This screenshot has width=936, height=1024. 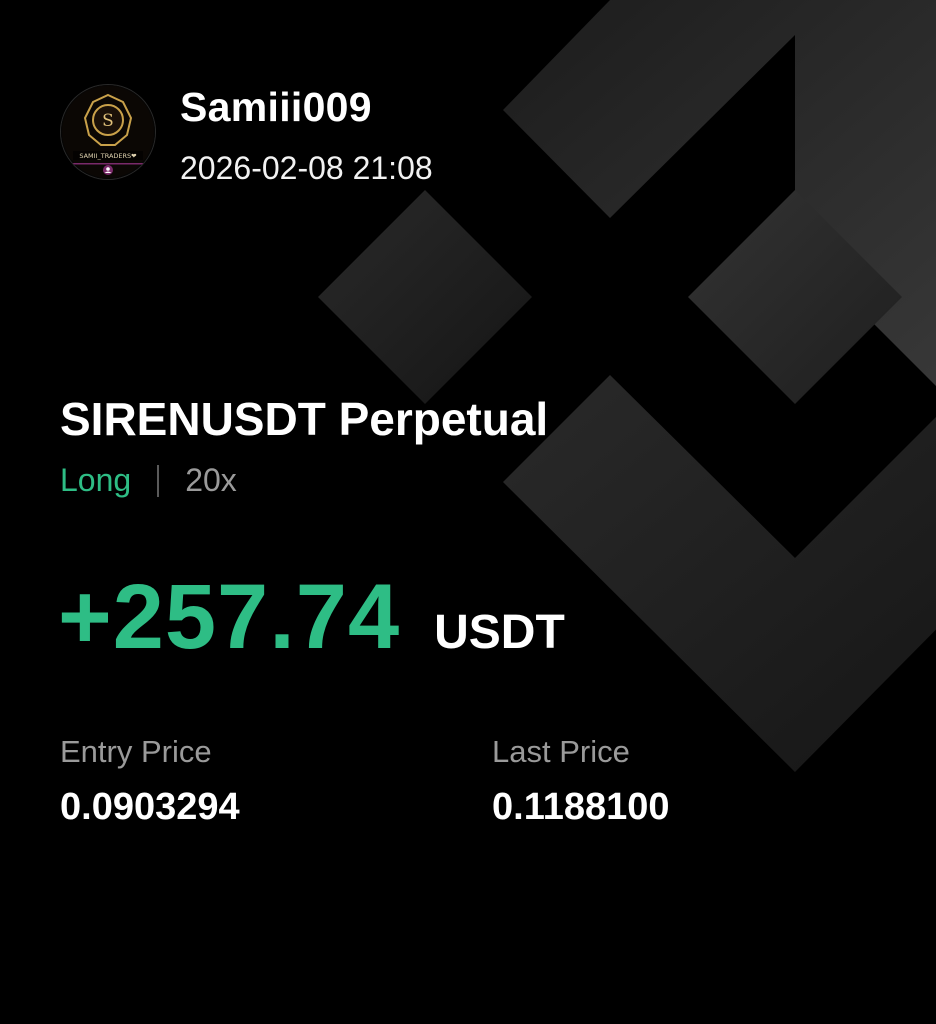 I want to click on user-avatar-icon: S SAMII_TRADERS❤, so click(x=108, y=132).